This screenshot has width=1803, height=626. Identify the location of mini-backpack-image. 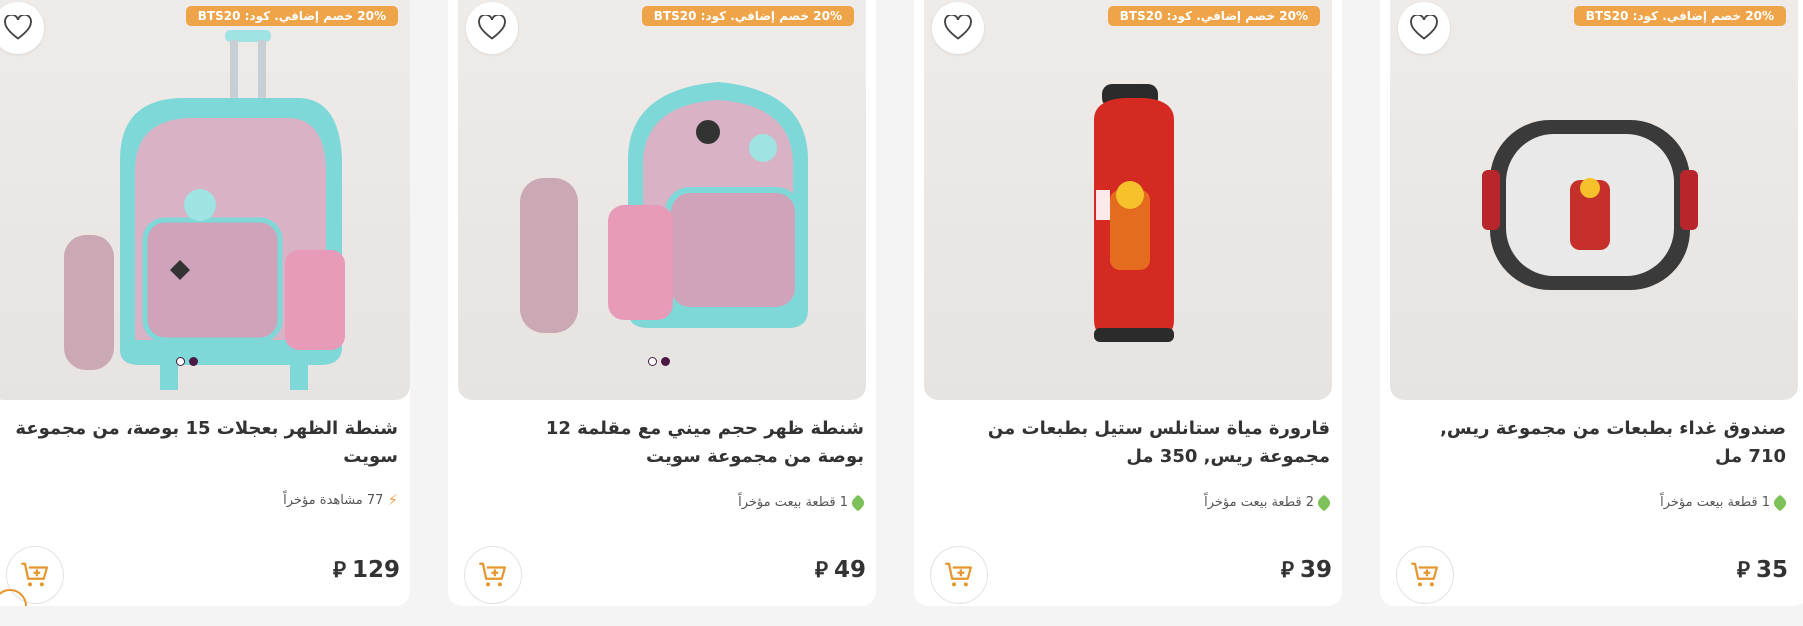
(664, 207).